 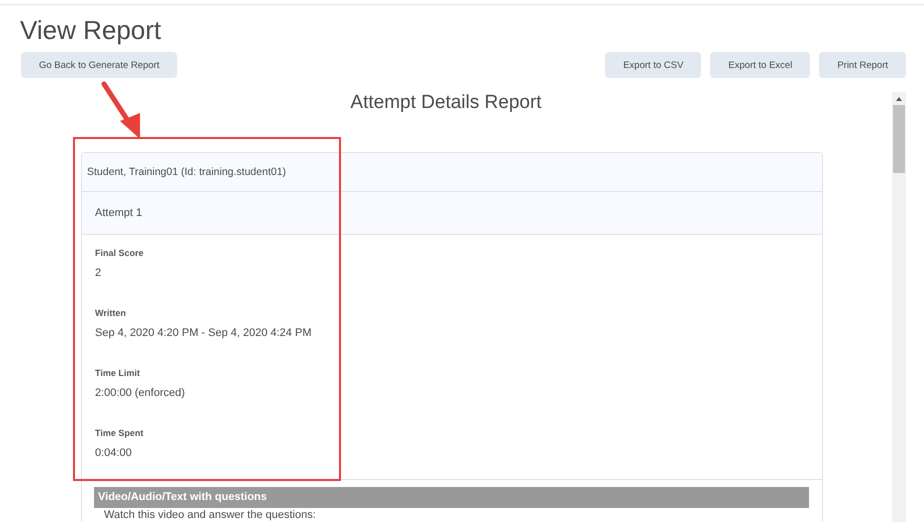 I want to click on scrollbar, so click(x=899, y=307).